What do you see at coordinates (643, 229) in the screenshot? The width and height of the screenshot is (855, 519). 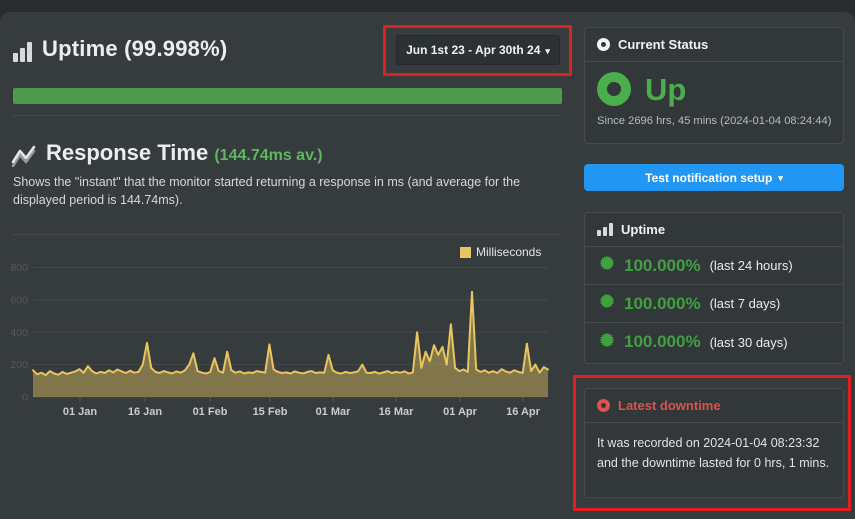 I see `uptime-panel-title: Uptime` at bounding box center [643, 229].